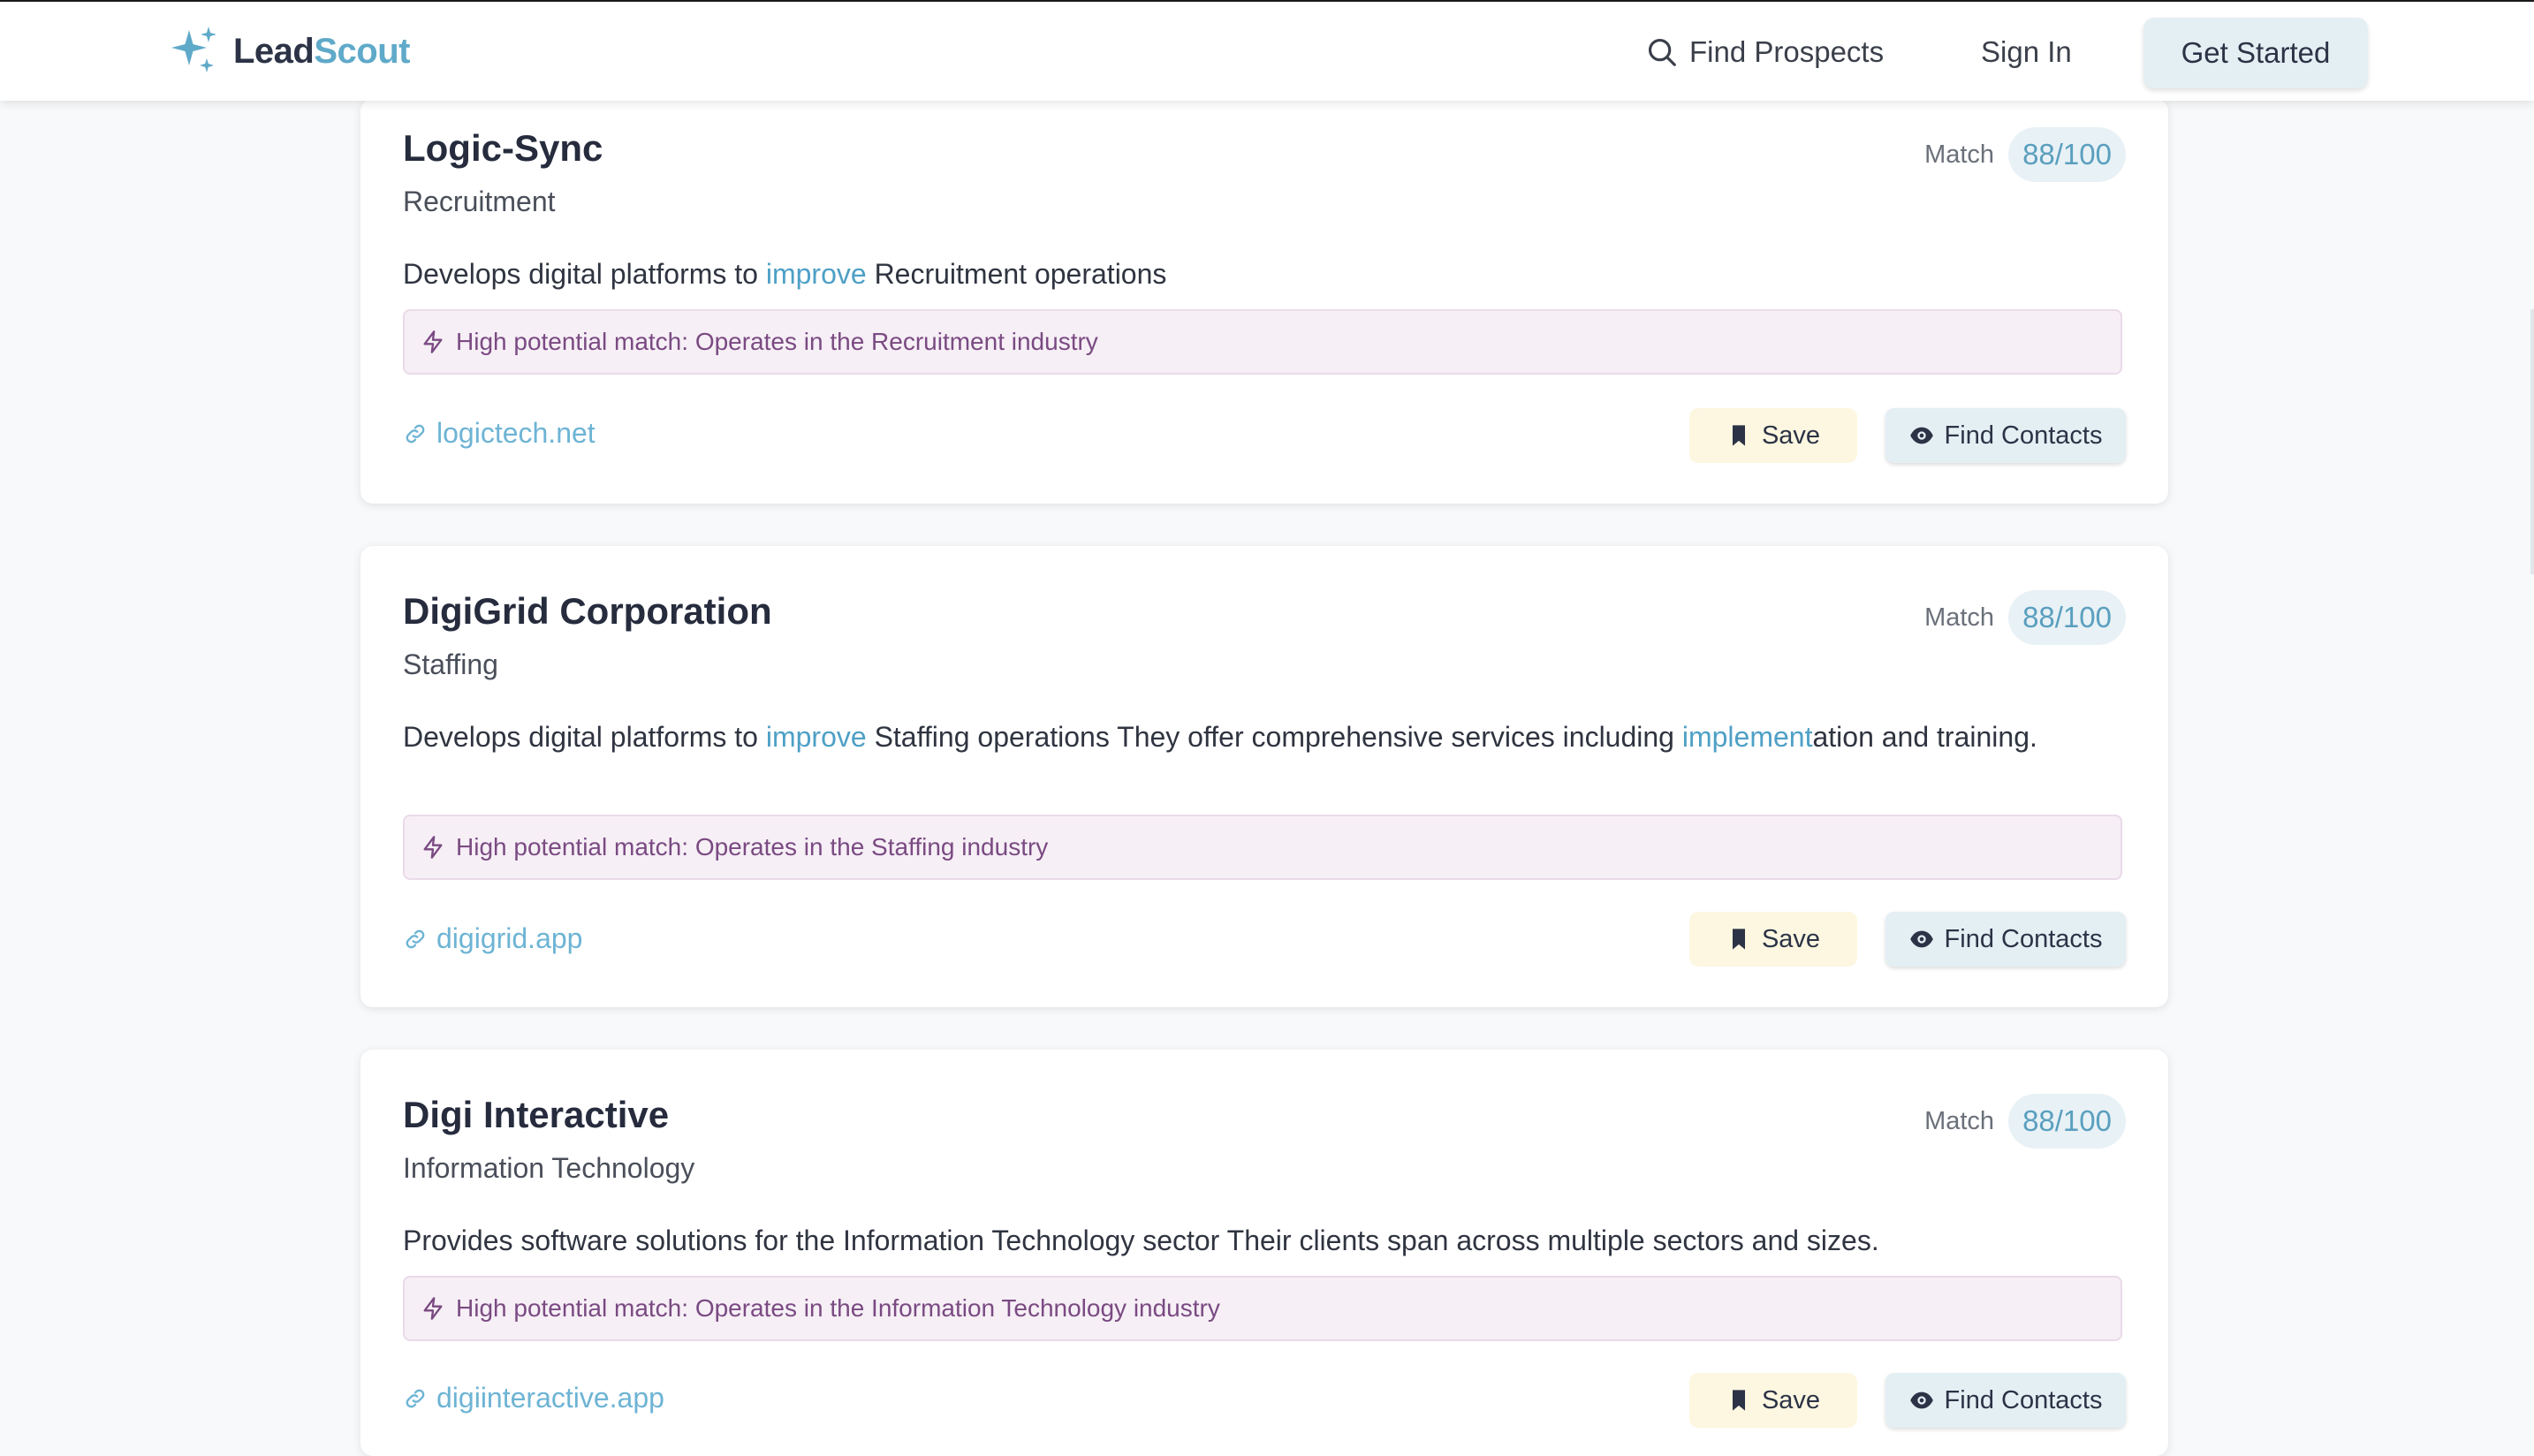 The width and height of the screenshot is (2534, 1456). Describe the element at coordinates (450, 664) in the screenshot. I see `company-industry: Staffing` at that location.